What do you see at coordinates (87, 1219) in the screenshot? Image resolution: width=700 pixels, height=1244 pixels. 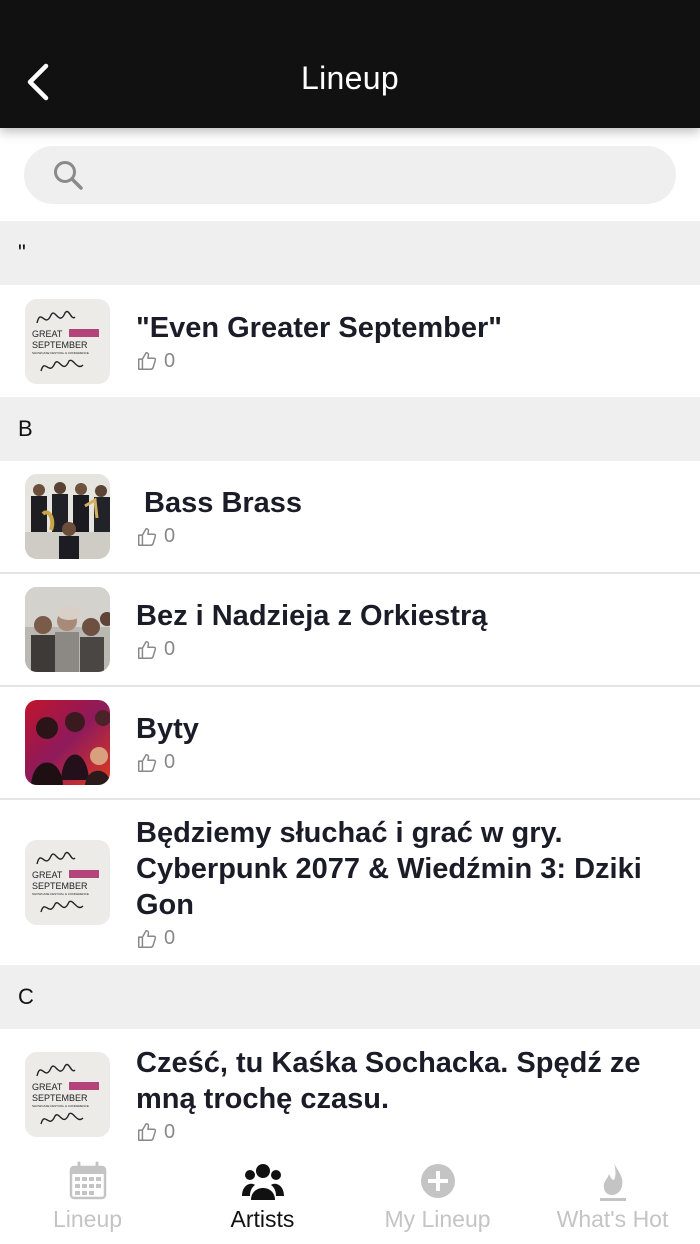 I see `tab-label: Lineup` at bounding box center [87, 1219].